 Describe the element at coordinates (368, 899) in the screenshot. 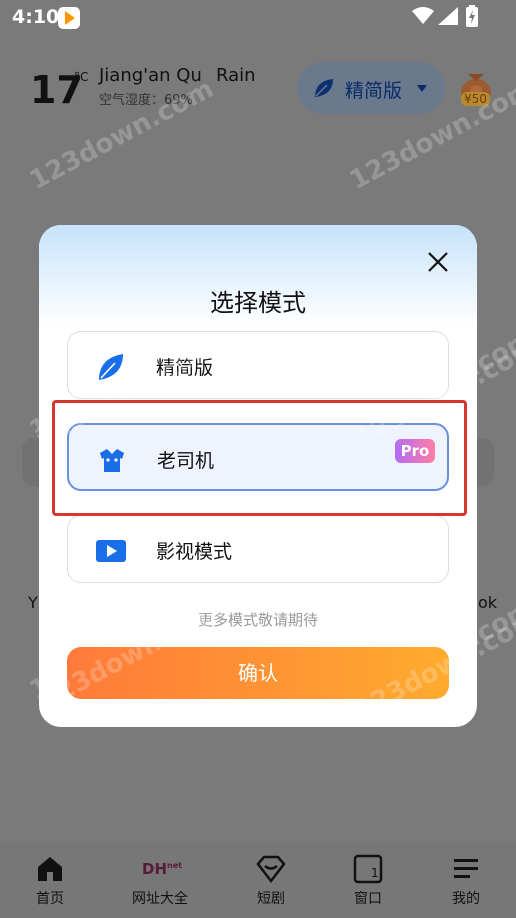

I see `nav-windows-label: 窗口` at that location.